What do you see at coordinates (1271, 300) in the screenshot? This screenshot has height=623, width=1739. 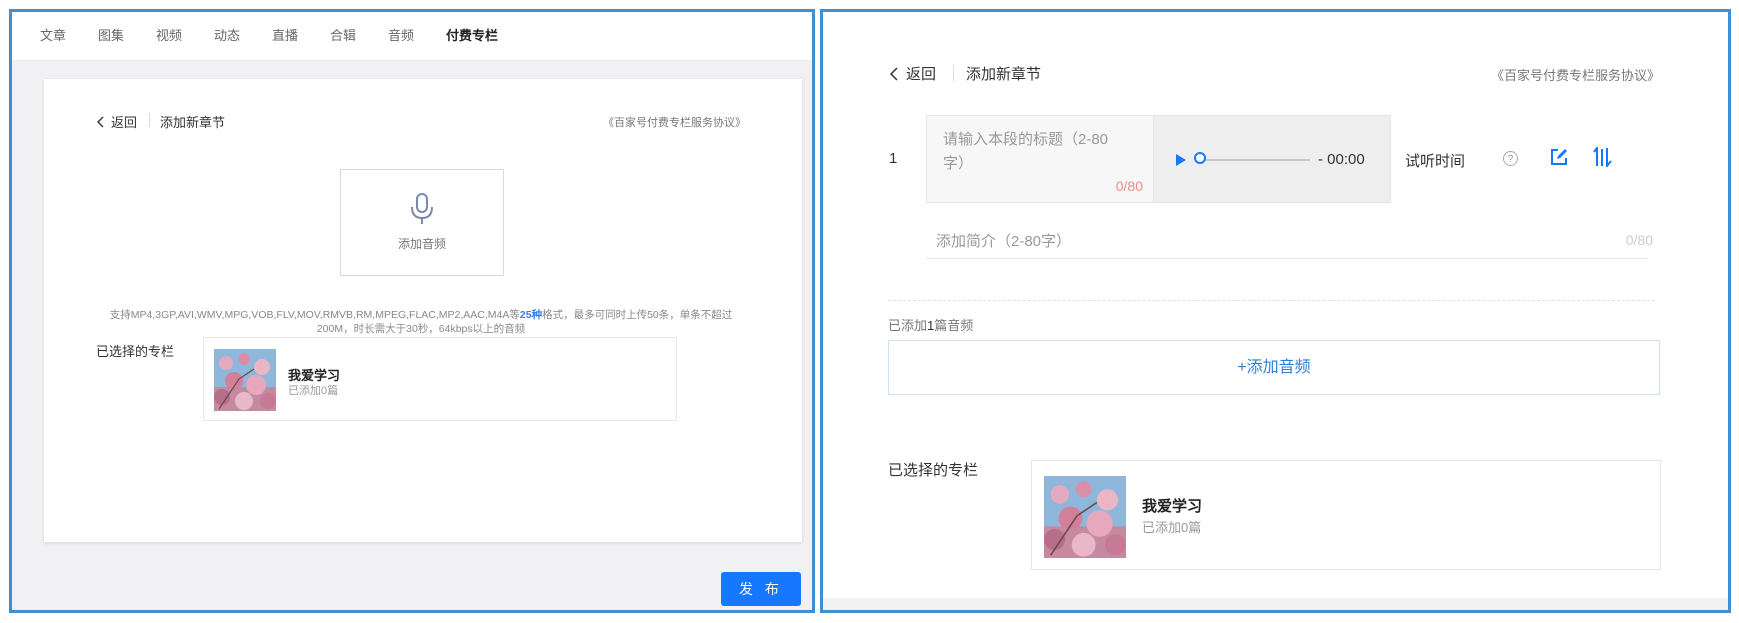 I see `section-divider` at bounding box center [1271, 300].